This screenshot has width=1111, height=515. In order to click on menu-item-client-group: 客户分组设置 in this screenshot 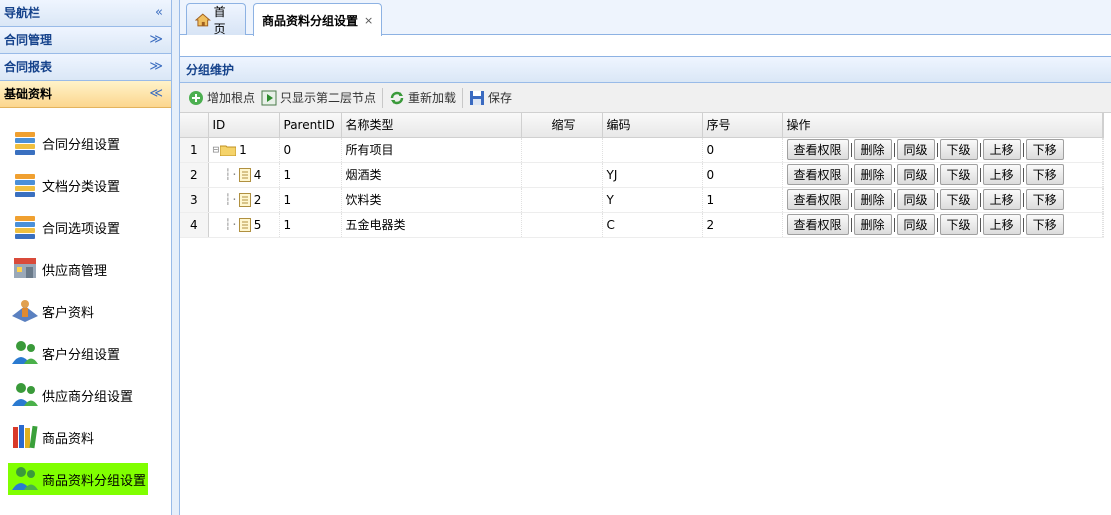, I will do `click(85, 353)`.